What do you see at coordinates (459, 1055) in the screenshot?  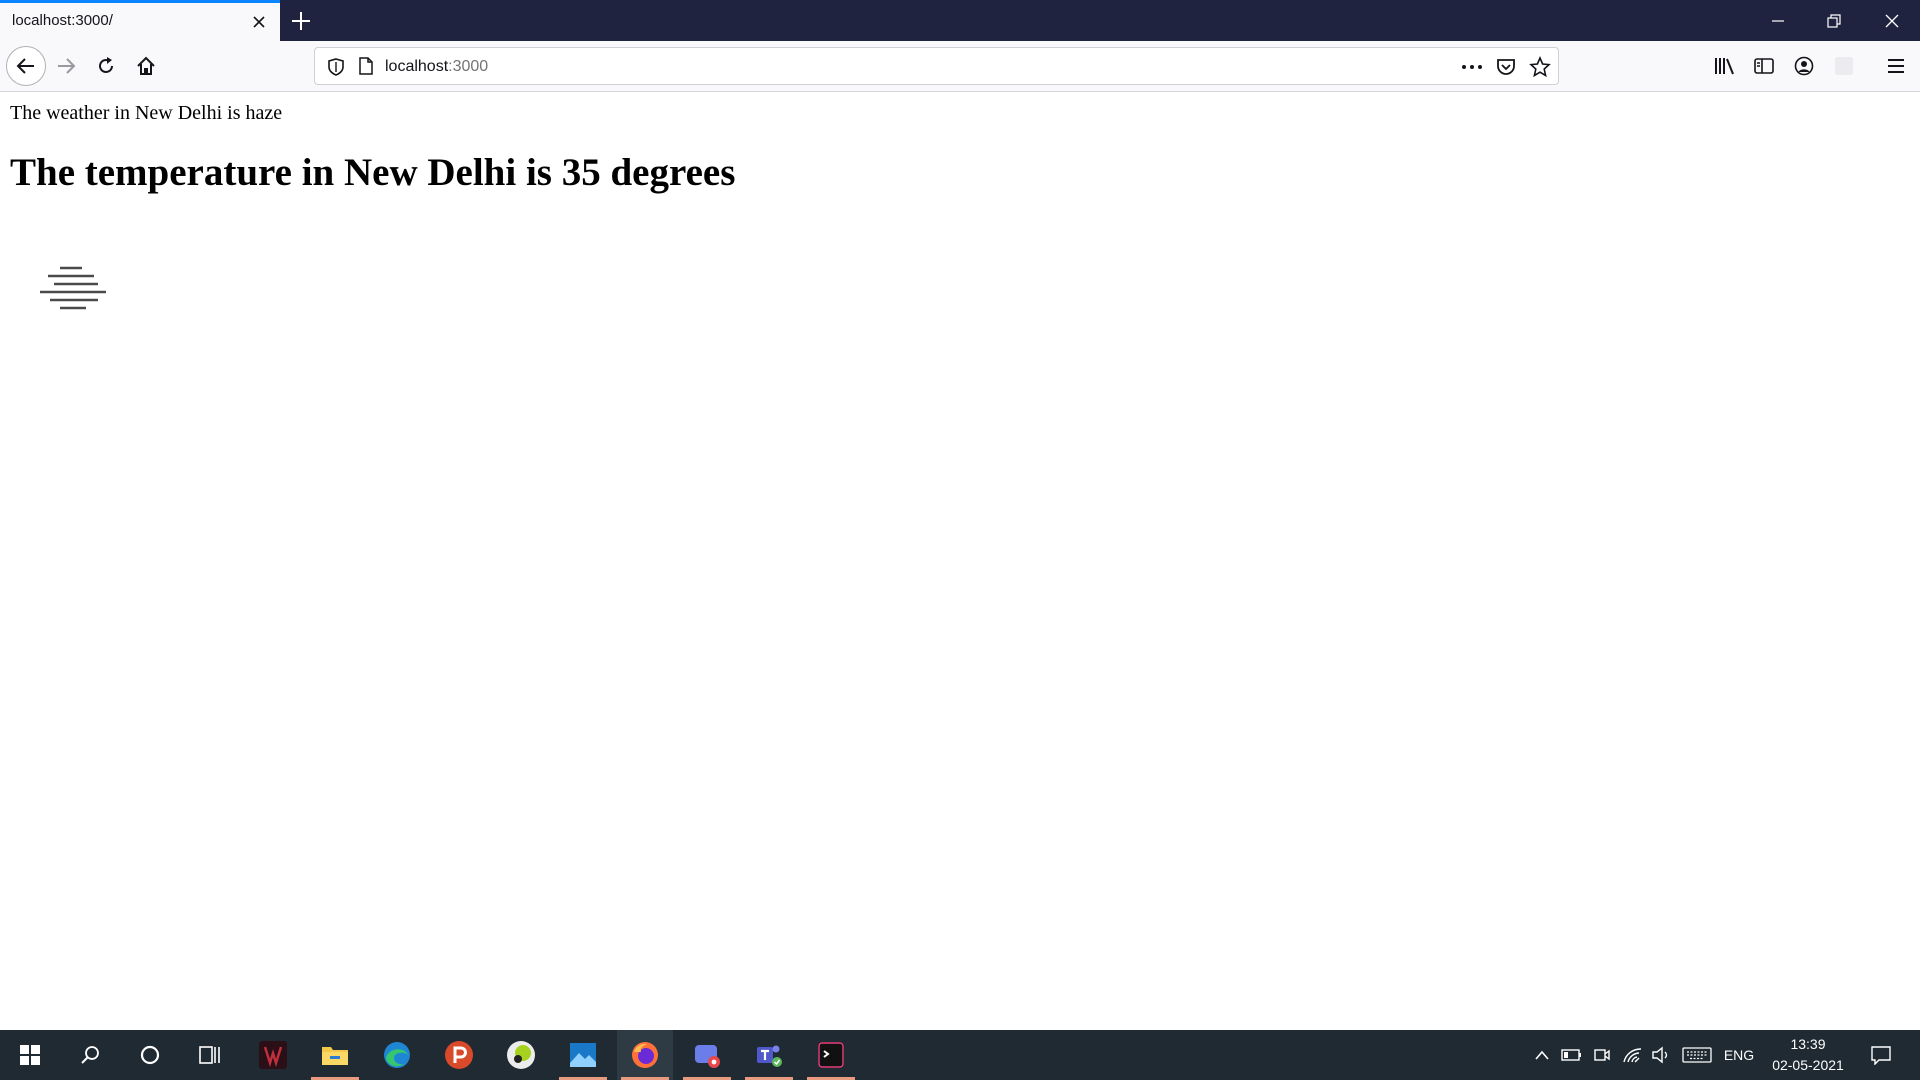 I see `p-app-icon` at bounding box center [459, 1055].